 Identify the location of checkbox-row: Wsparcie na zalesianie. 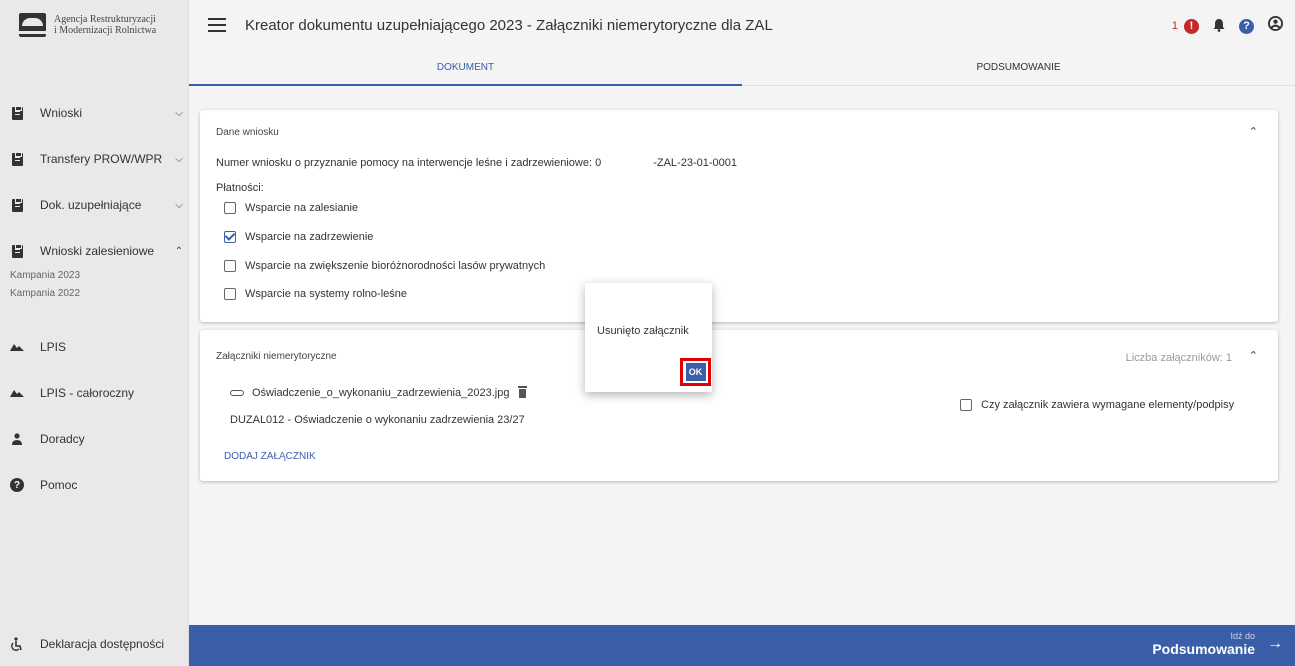
(291, 208).